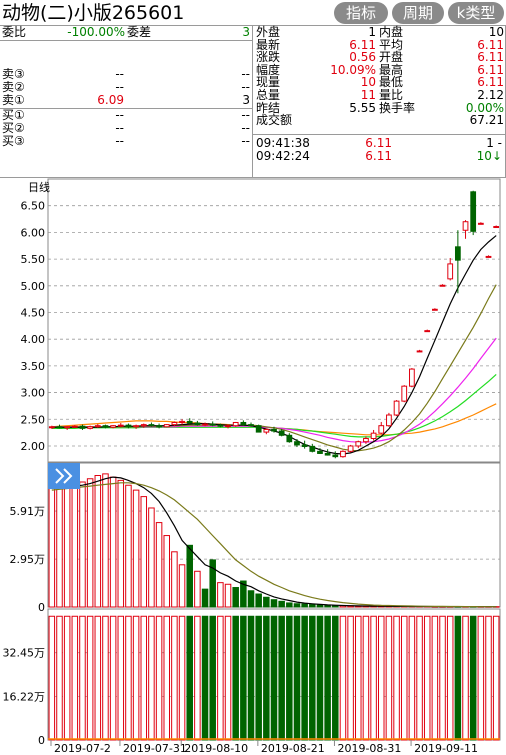  Describe the element at coordinates (33, 312) in the screenshot. I see `y-tick-label: 4.50` at that location.